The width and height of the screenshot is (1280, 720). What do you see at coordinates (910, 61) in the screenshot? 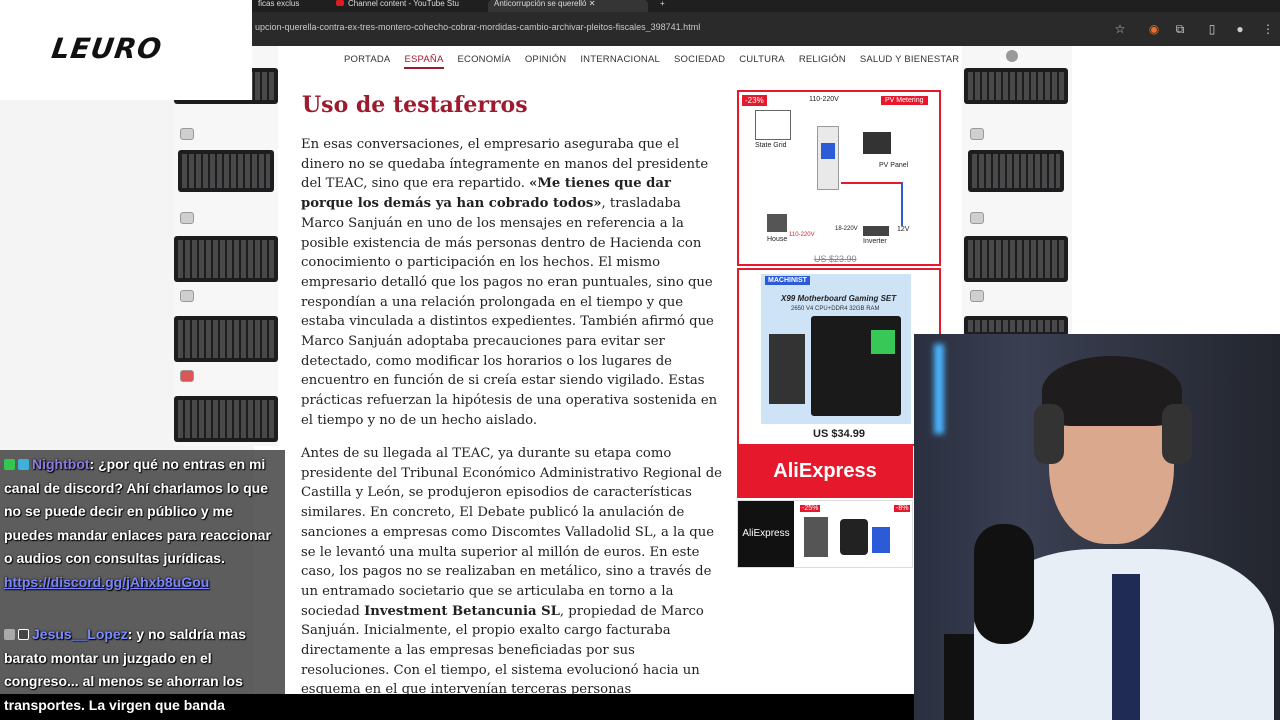
I see `nav-salud: SALUD Y BIENESTAR` at bounding box center [910, 61].